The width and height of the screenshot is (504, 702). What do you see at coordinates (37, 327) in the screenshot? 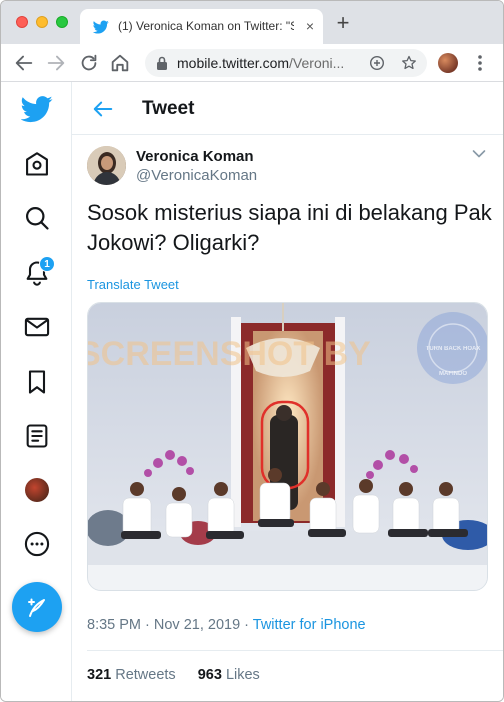
I see `messages-icon` at bounding box center [37, 327].